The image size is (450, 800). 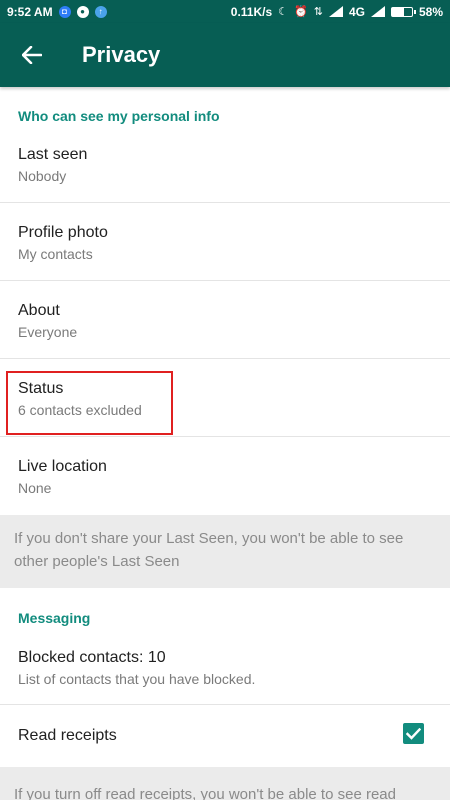 What do you see at coordinates (54, 618) in the screenshot?
I see `section-header-messaging: Messaging` at bounding box center [54, 618].